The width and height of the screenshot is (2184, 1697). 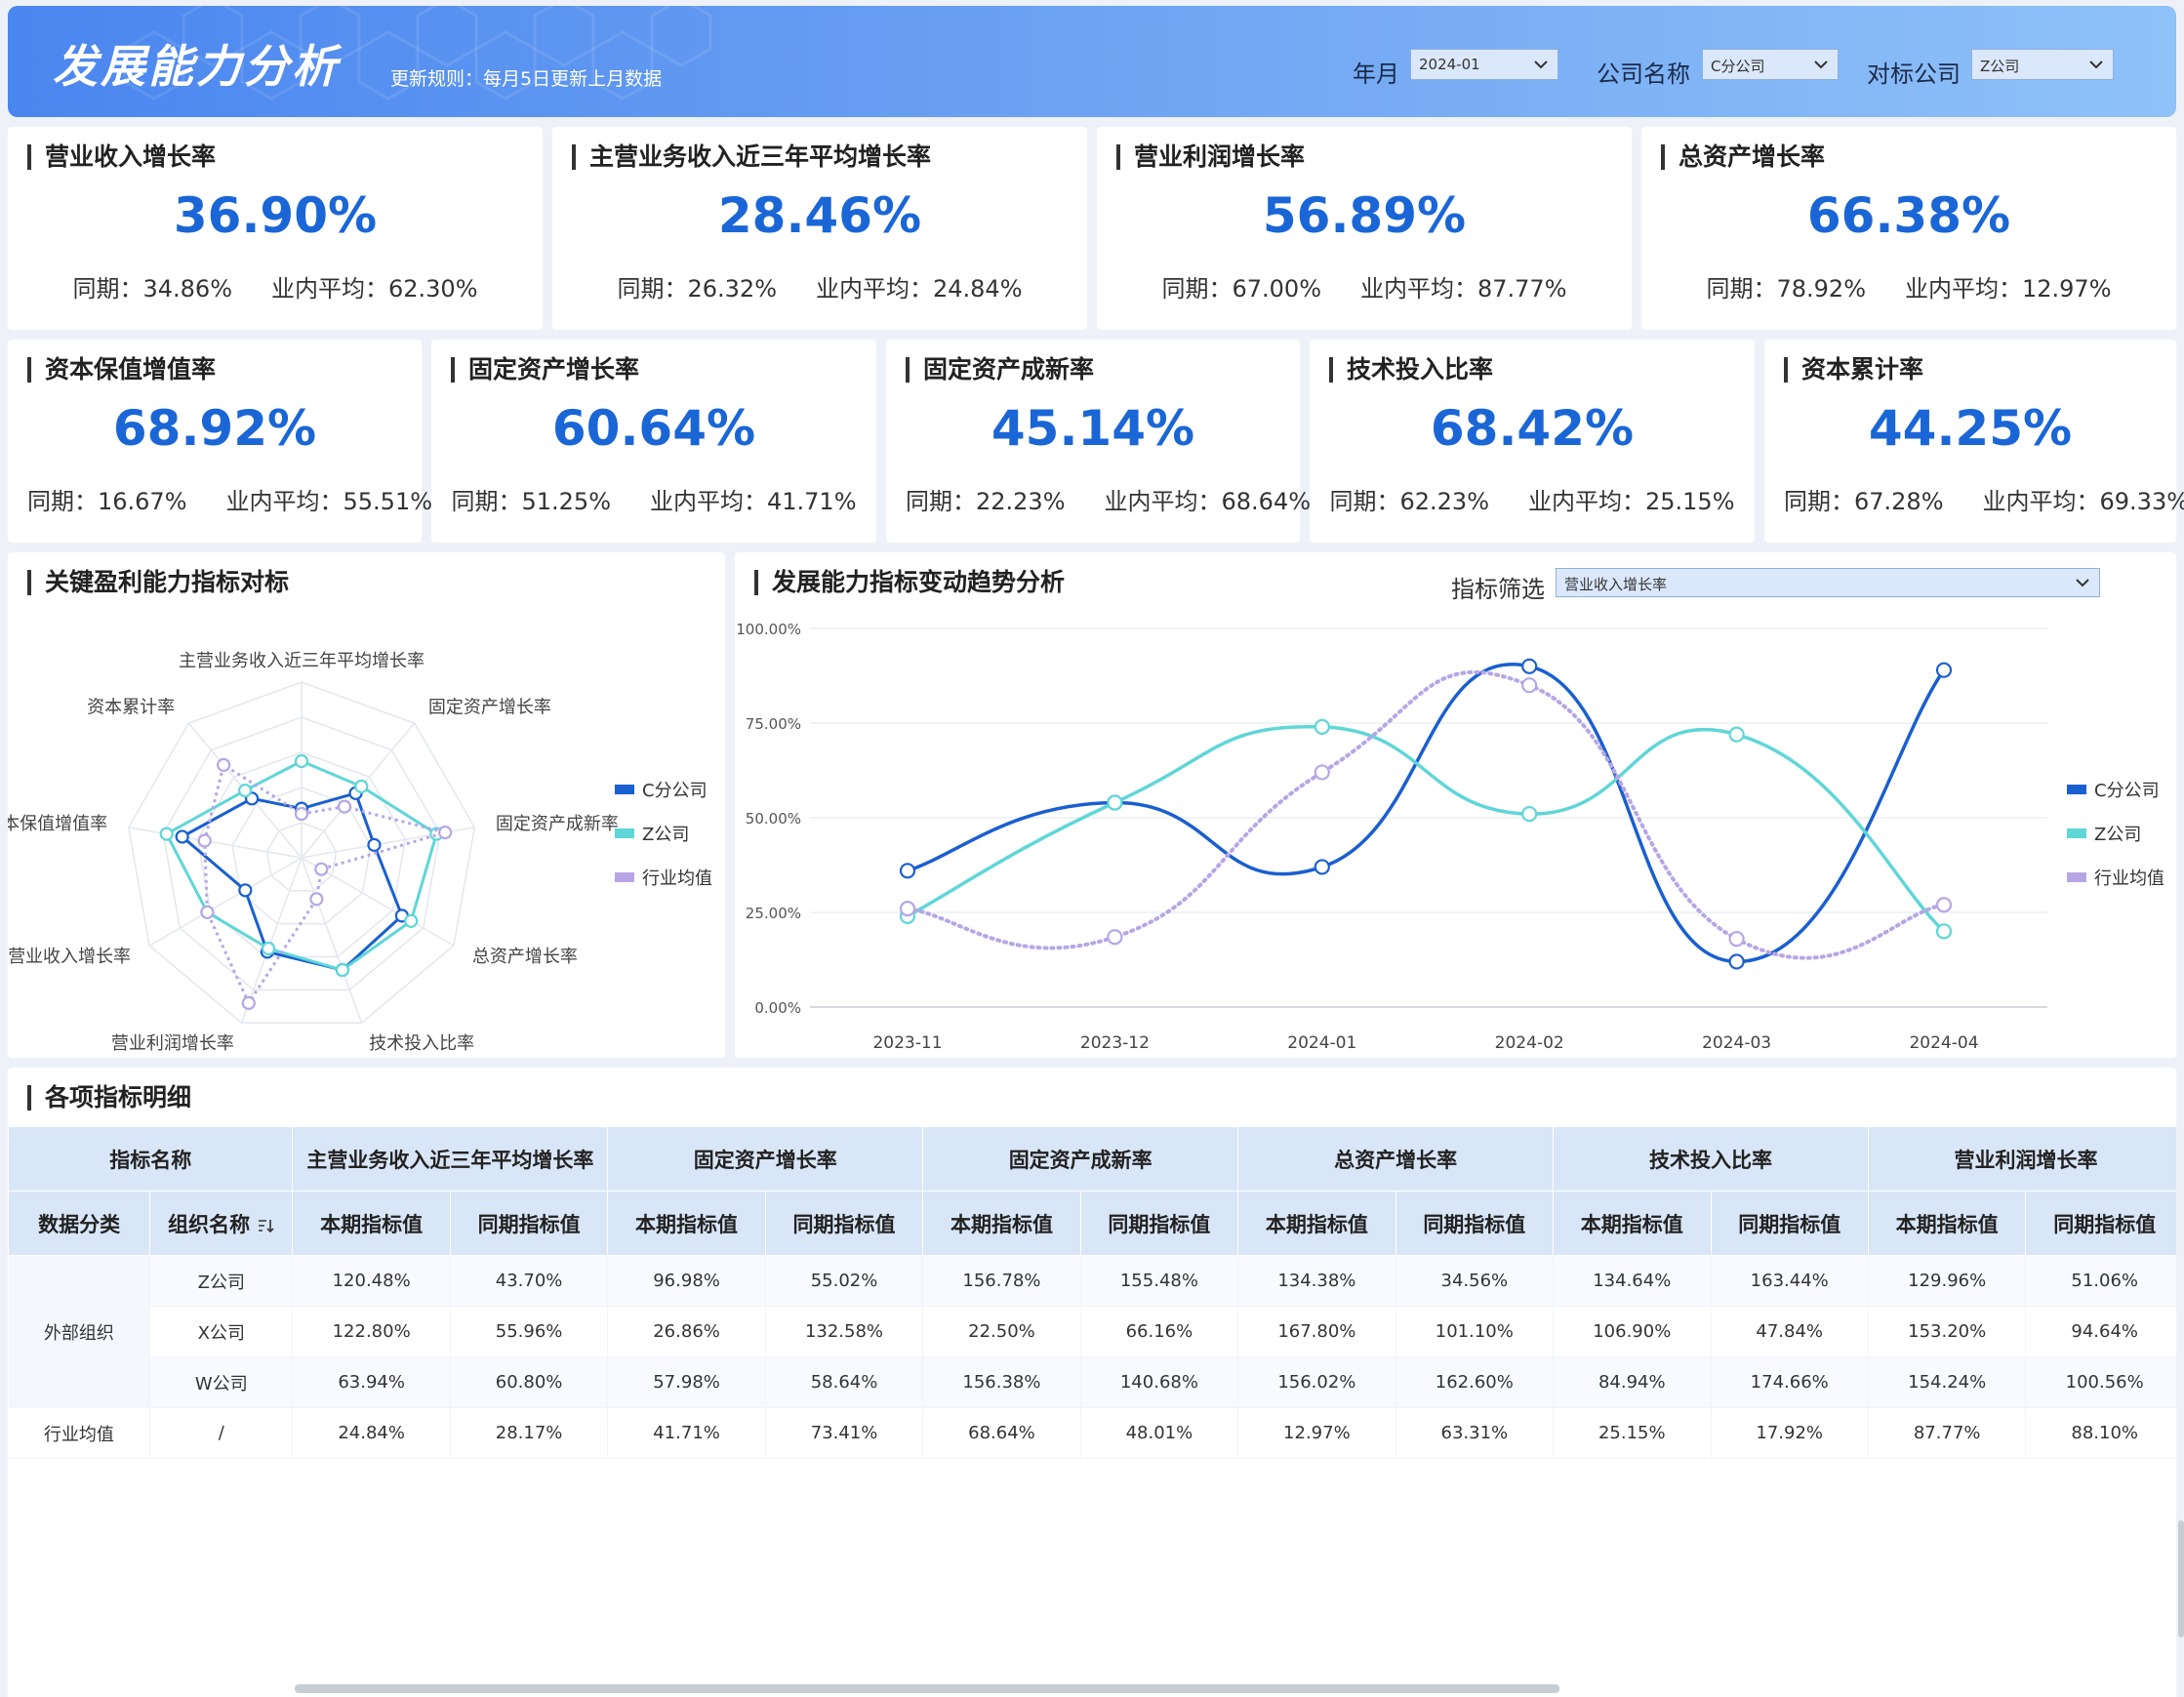 I want to click on value-cell: 47.84%, so click(x=1790, y=1331).